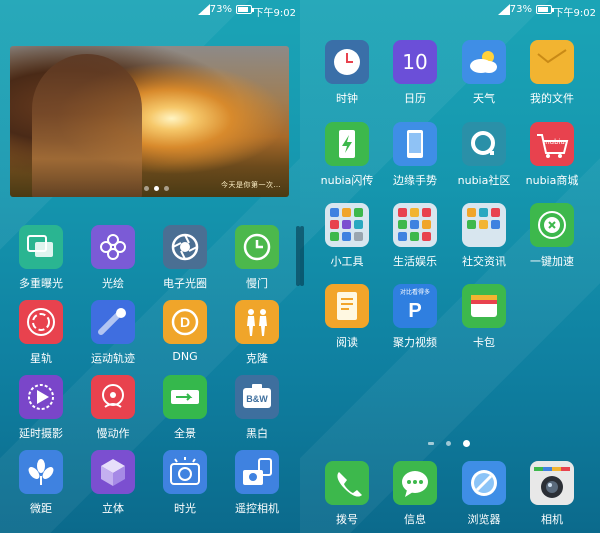 Image resolution: width=600 pixels, height=533 pixels. I want to click on app-label: 天气, so click(484, 98).